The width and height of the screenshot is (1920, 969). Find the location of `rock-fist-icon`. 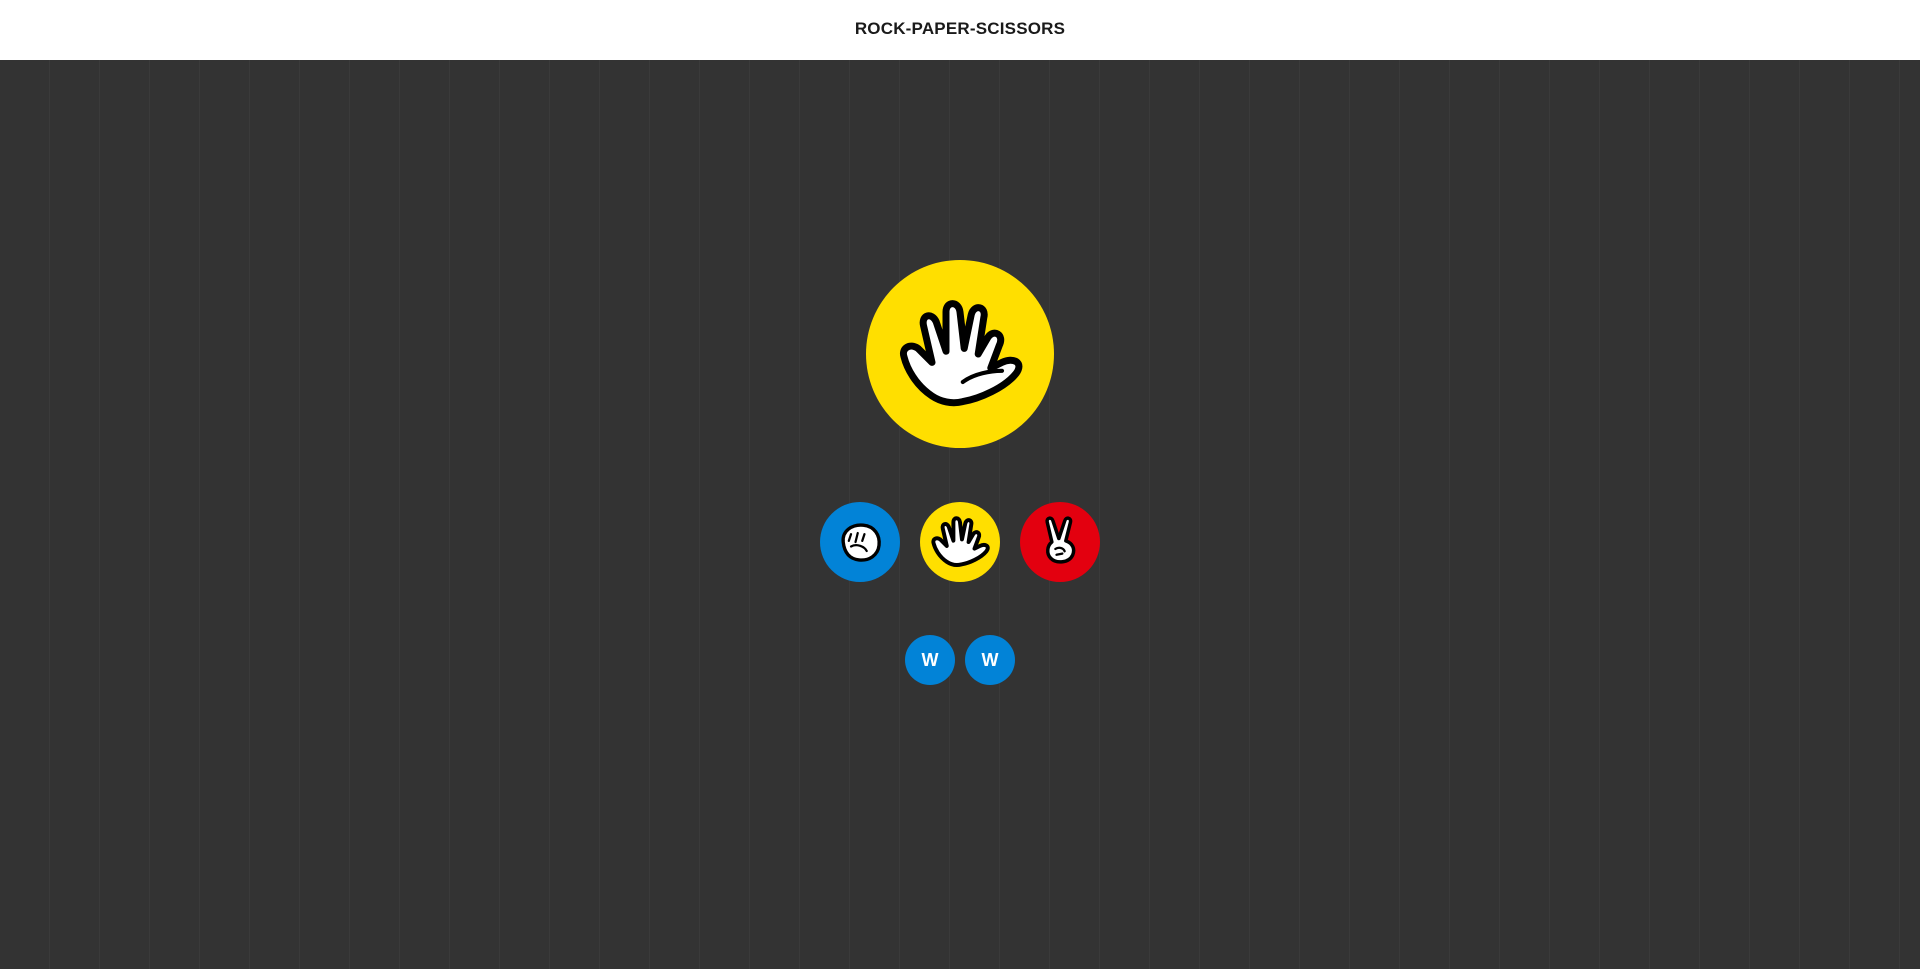

rock-fist-icon is located at coordinates (861, 542).